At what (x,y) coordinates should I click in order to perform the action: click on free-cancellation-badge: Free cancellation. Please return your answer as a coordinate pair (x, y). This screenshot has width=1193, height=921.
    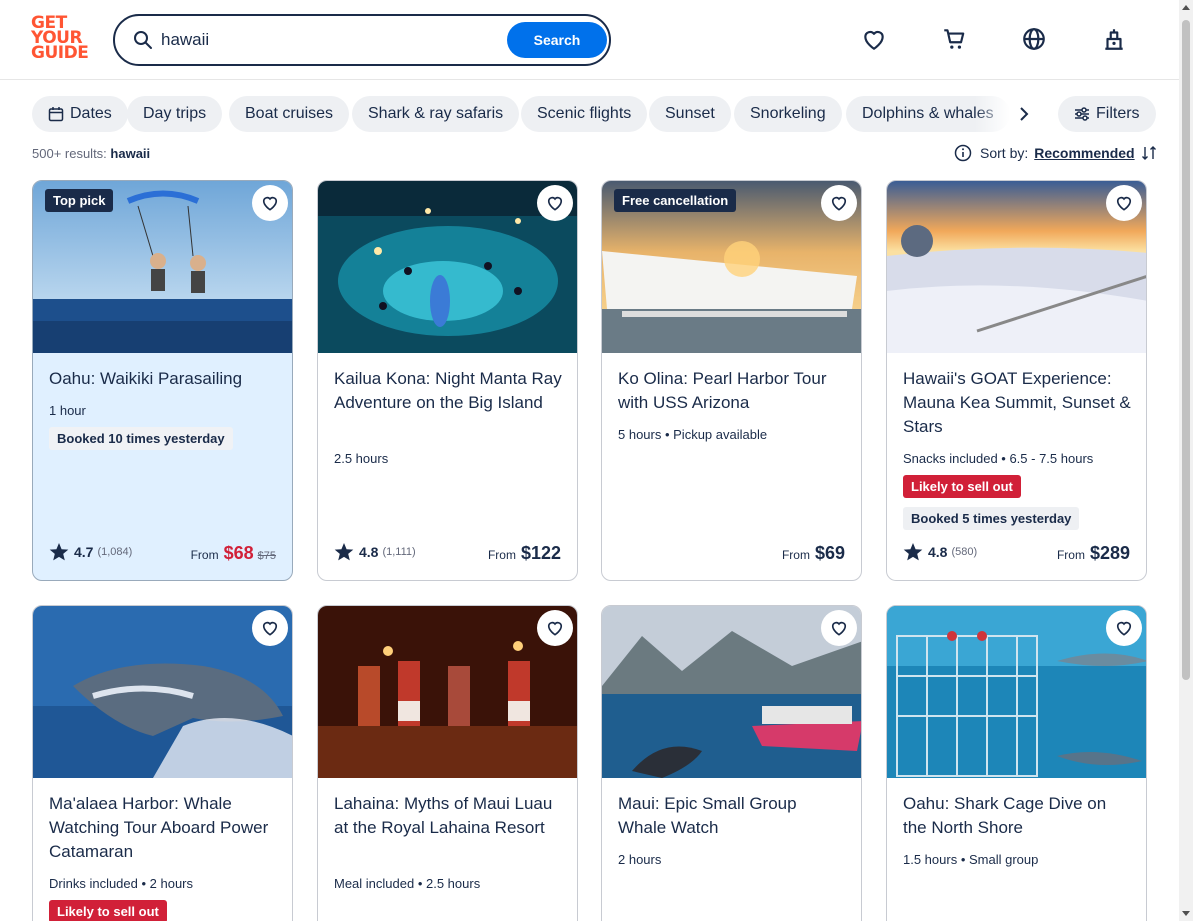
    Looking at the image, I should click on (675, 200).